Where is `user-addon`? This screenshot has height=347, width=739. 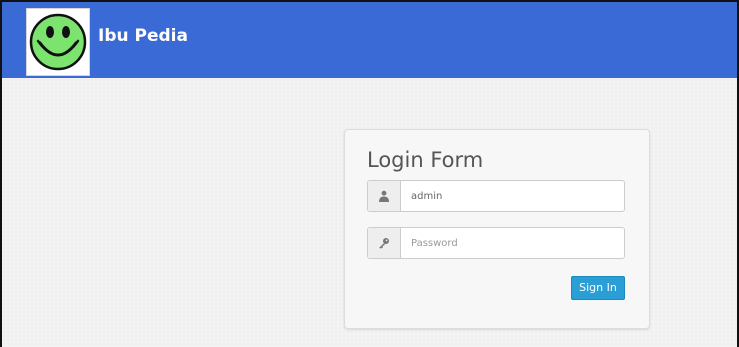
user-addon is located at coordinates (384, 196).